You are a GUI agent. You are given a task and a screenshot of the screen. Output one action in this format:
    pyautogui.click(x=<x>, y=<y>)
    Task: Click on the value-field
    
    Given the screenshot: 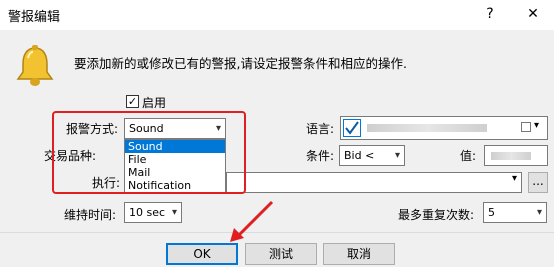 What is the action you would take?
    pyautogui.click(x=516, y=155)
    